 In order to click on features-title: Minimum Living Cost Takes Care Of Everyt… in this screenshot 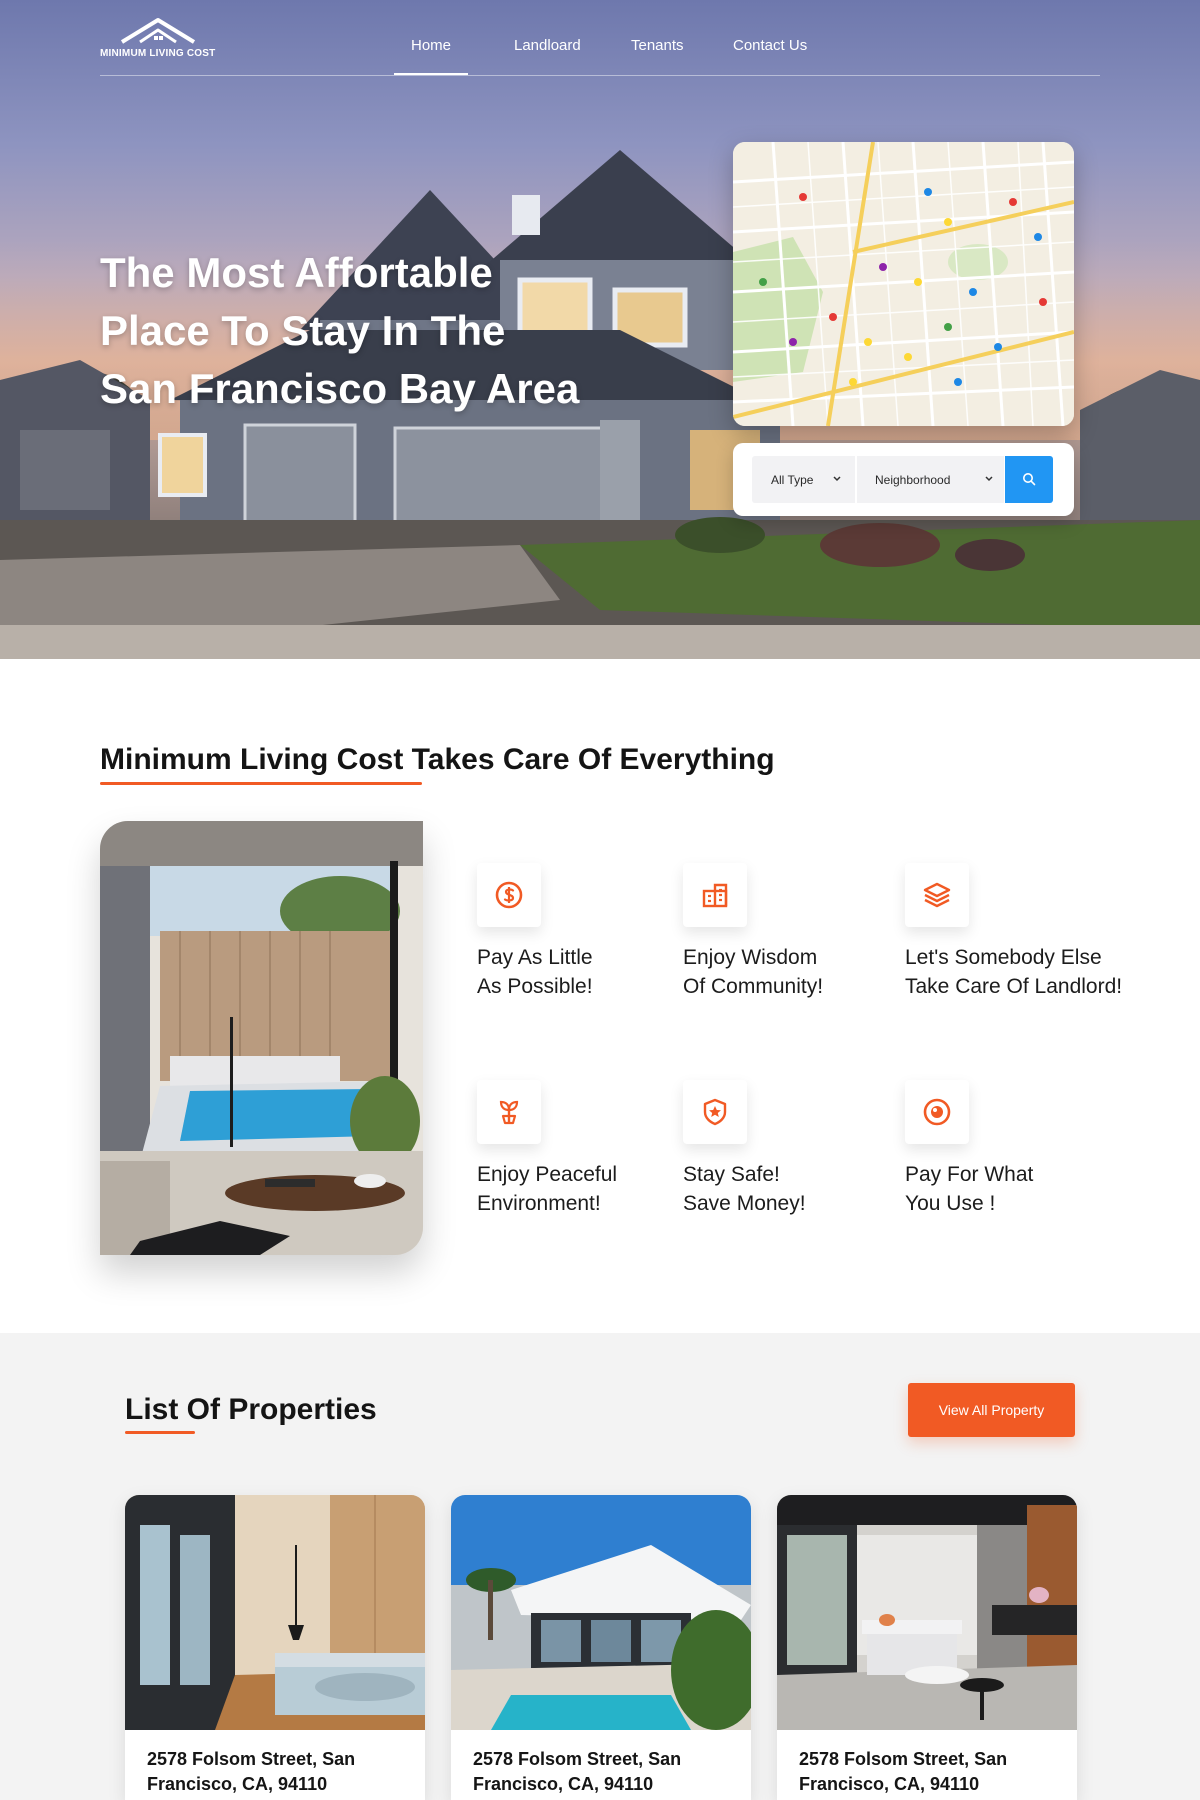, I will do `click(437, 759)`.